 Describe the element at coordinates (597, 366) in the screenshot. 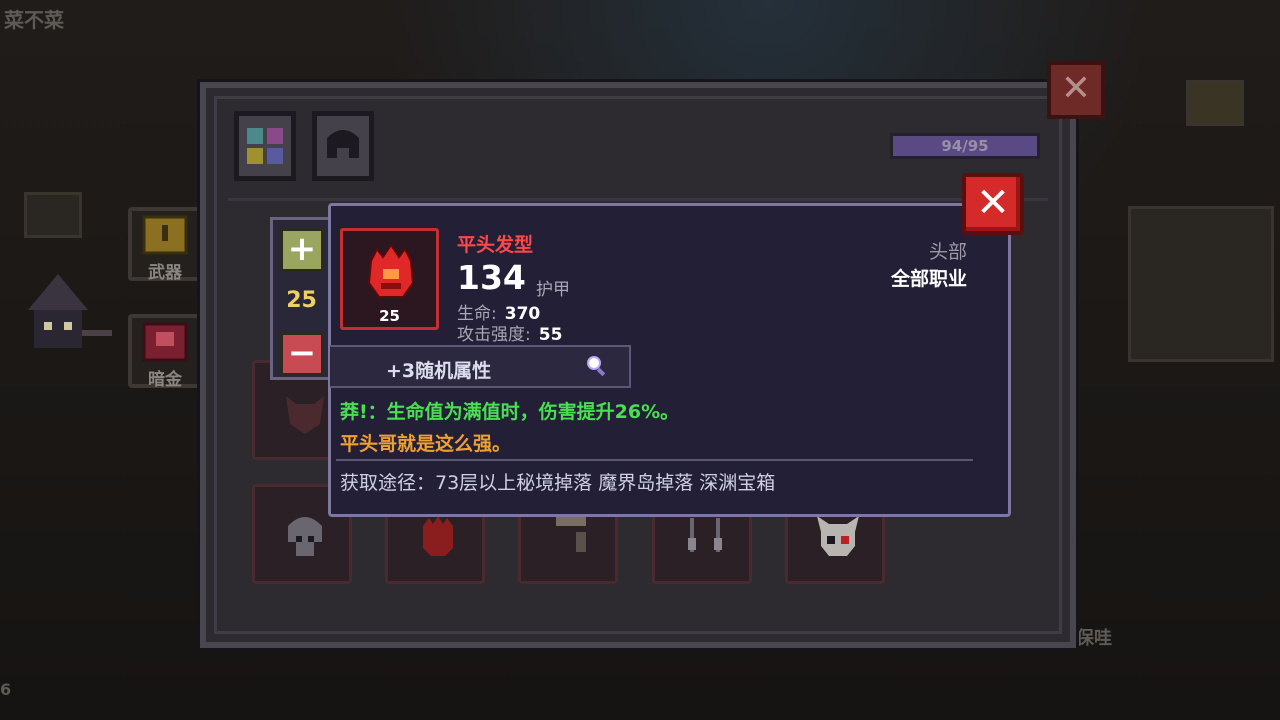

I see `magnifier-icon` at that location.